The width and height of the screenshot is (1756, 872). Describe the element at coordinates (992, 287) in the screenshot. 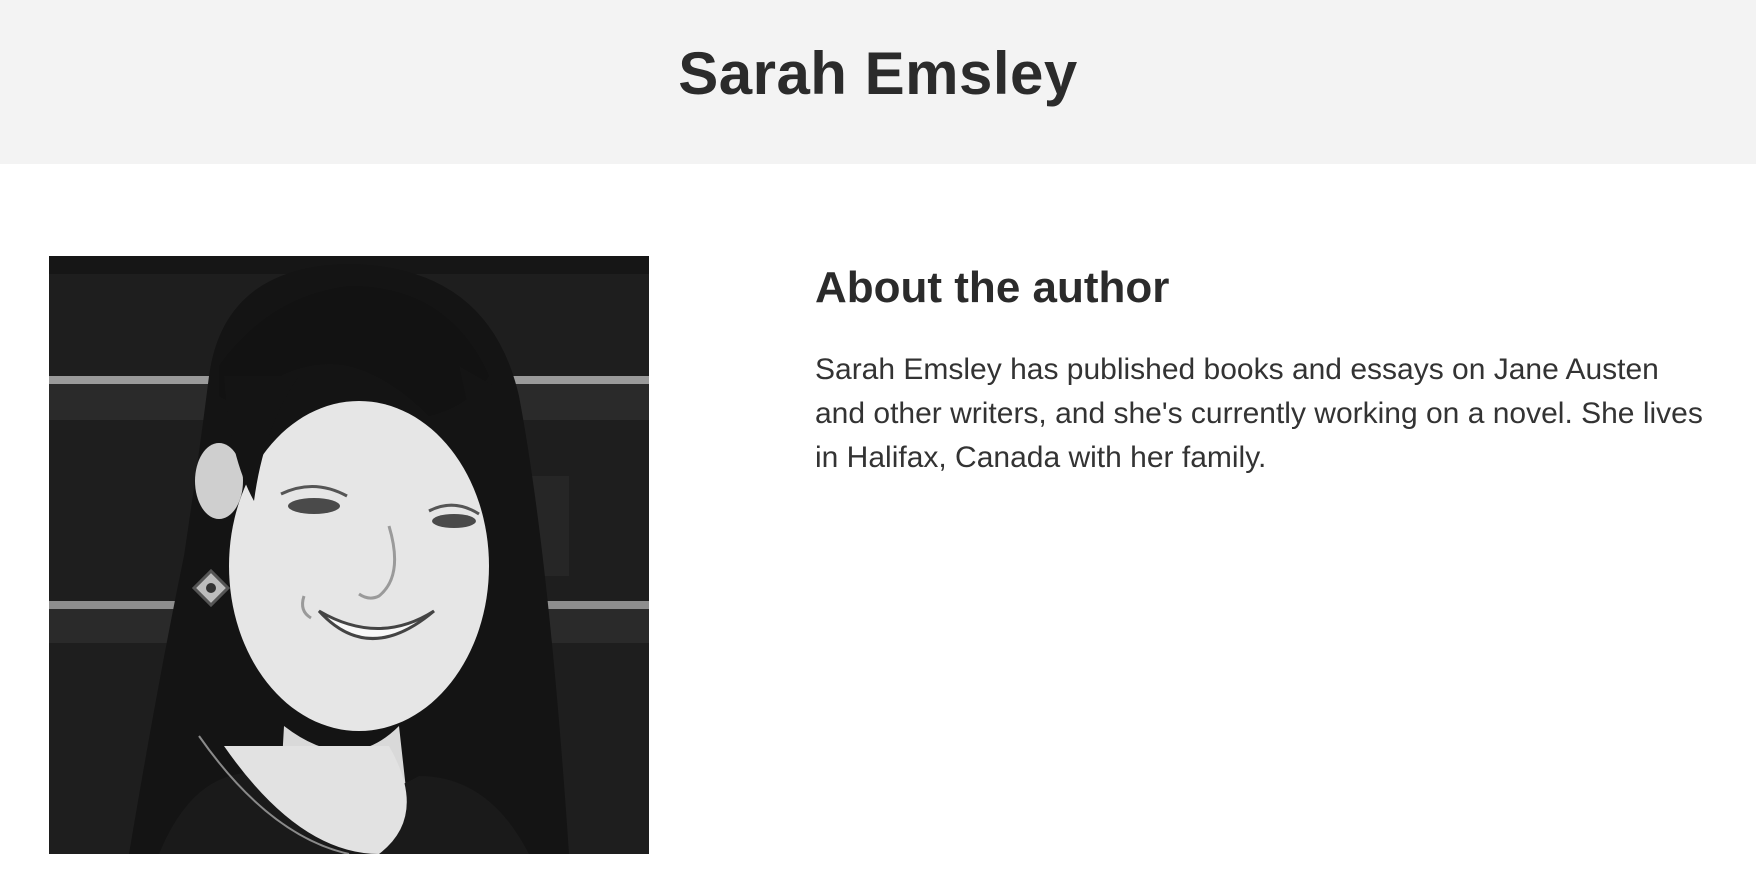

I see `about-author-heading: About the author` at that location.